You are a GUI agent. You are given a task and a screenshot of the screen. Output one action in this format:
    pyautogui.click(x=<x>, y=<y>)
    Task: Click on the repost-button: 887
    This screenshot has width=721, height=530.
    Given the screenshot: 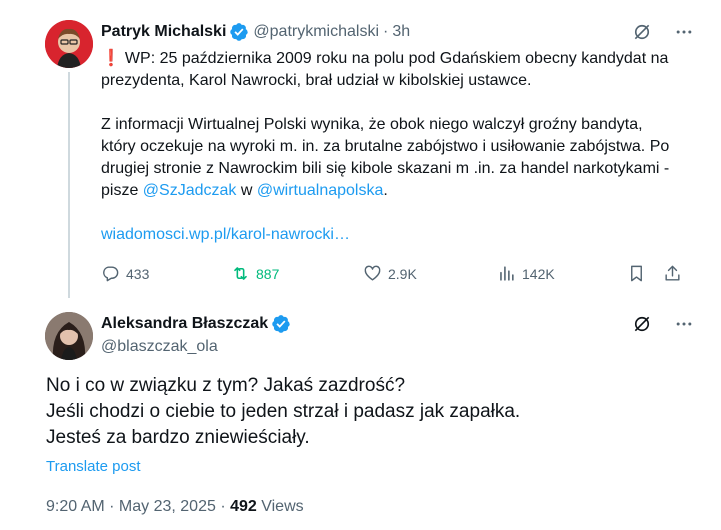 What is the action you would take?
    pyautogui.click(x=255, y=273)
    